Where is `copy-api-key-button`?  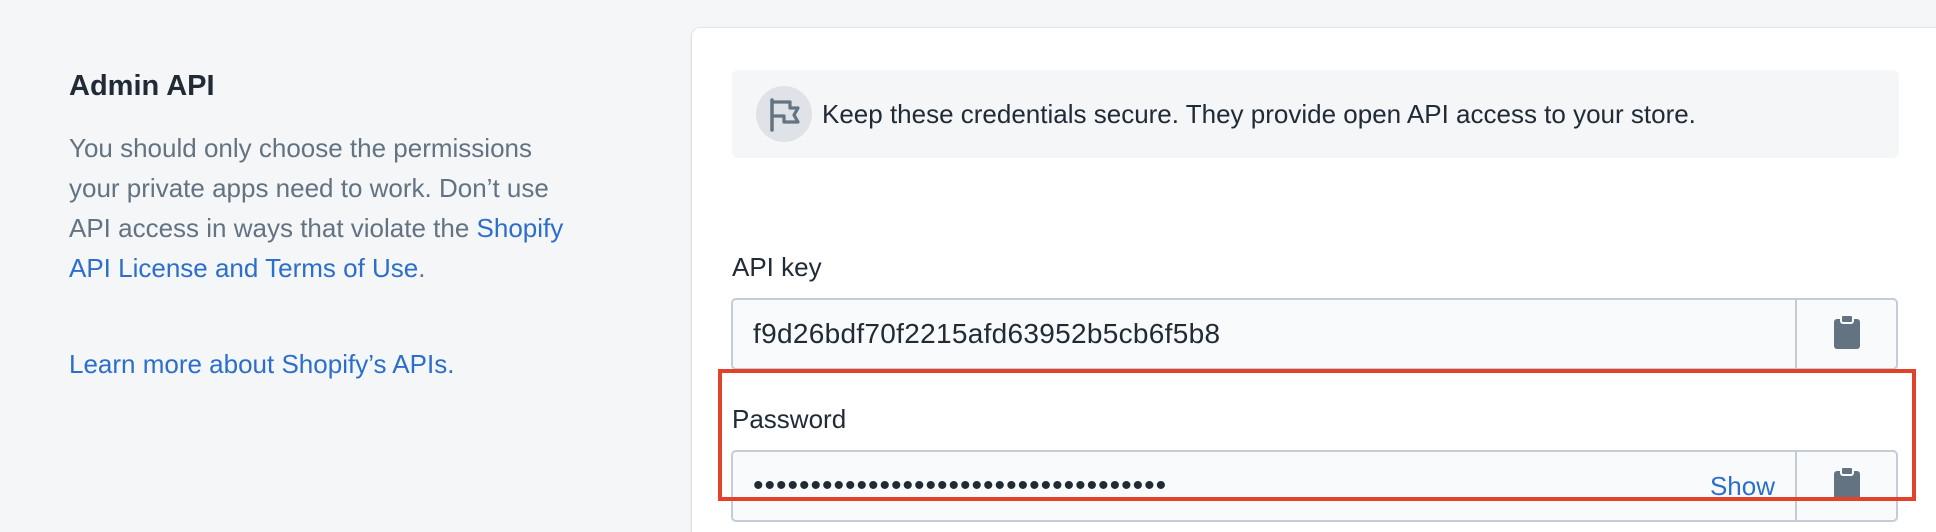
copy-api-key-button is located at coordinates (1845, 334).